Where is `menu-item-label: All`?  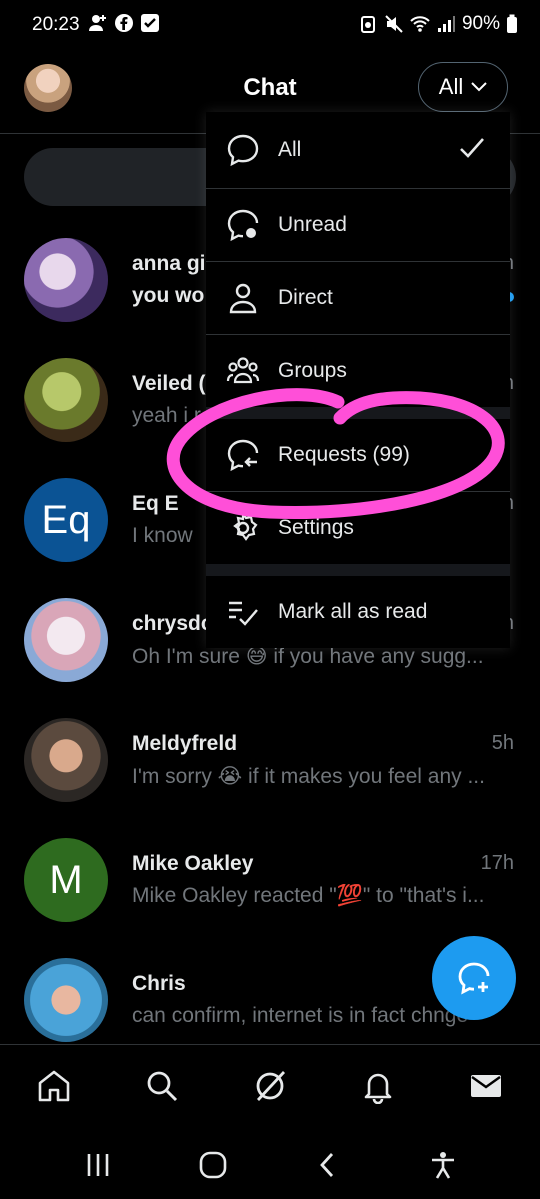 menu-item-label: All is located at coordinates (290, 149).